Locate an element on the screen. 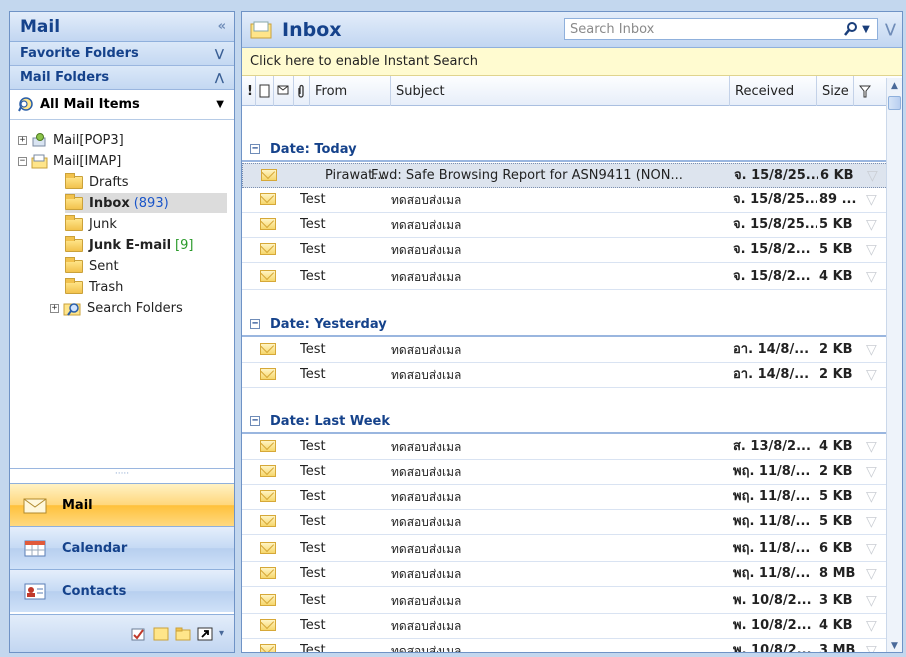 Image resolution: width=906 pixels, height=657 pixels. message-row: Test ทดสอบส่งเมล พ. 10/8/2... 4 KB ▽ is located at coordinates (565, 626).